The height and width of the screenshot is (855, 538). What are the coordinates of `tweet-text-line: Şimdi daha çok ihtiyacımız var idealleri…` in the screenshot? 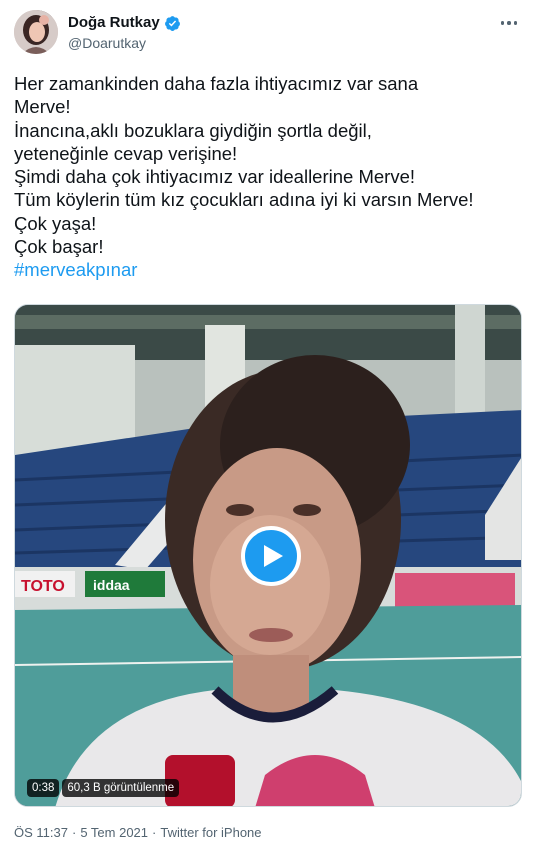 It's located at (214, 177).